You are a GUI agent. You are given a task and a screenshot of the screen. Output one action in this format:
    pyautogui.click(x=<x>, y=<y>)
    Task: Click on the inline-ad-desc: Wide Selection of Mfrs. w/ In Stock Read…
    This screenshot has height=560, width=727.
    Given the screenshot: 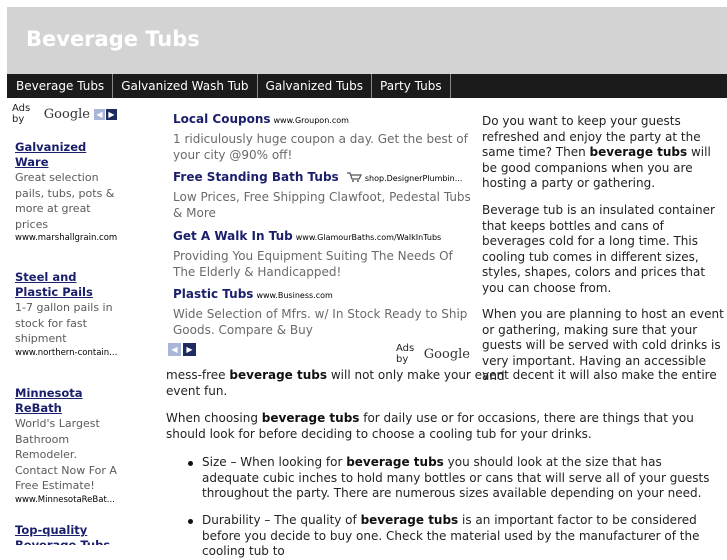 What is the action you would take?
    pyautogui.click(x=320, y=322)
    